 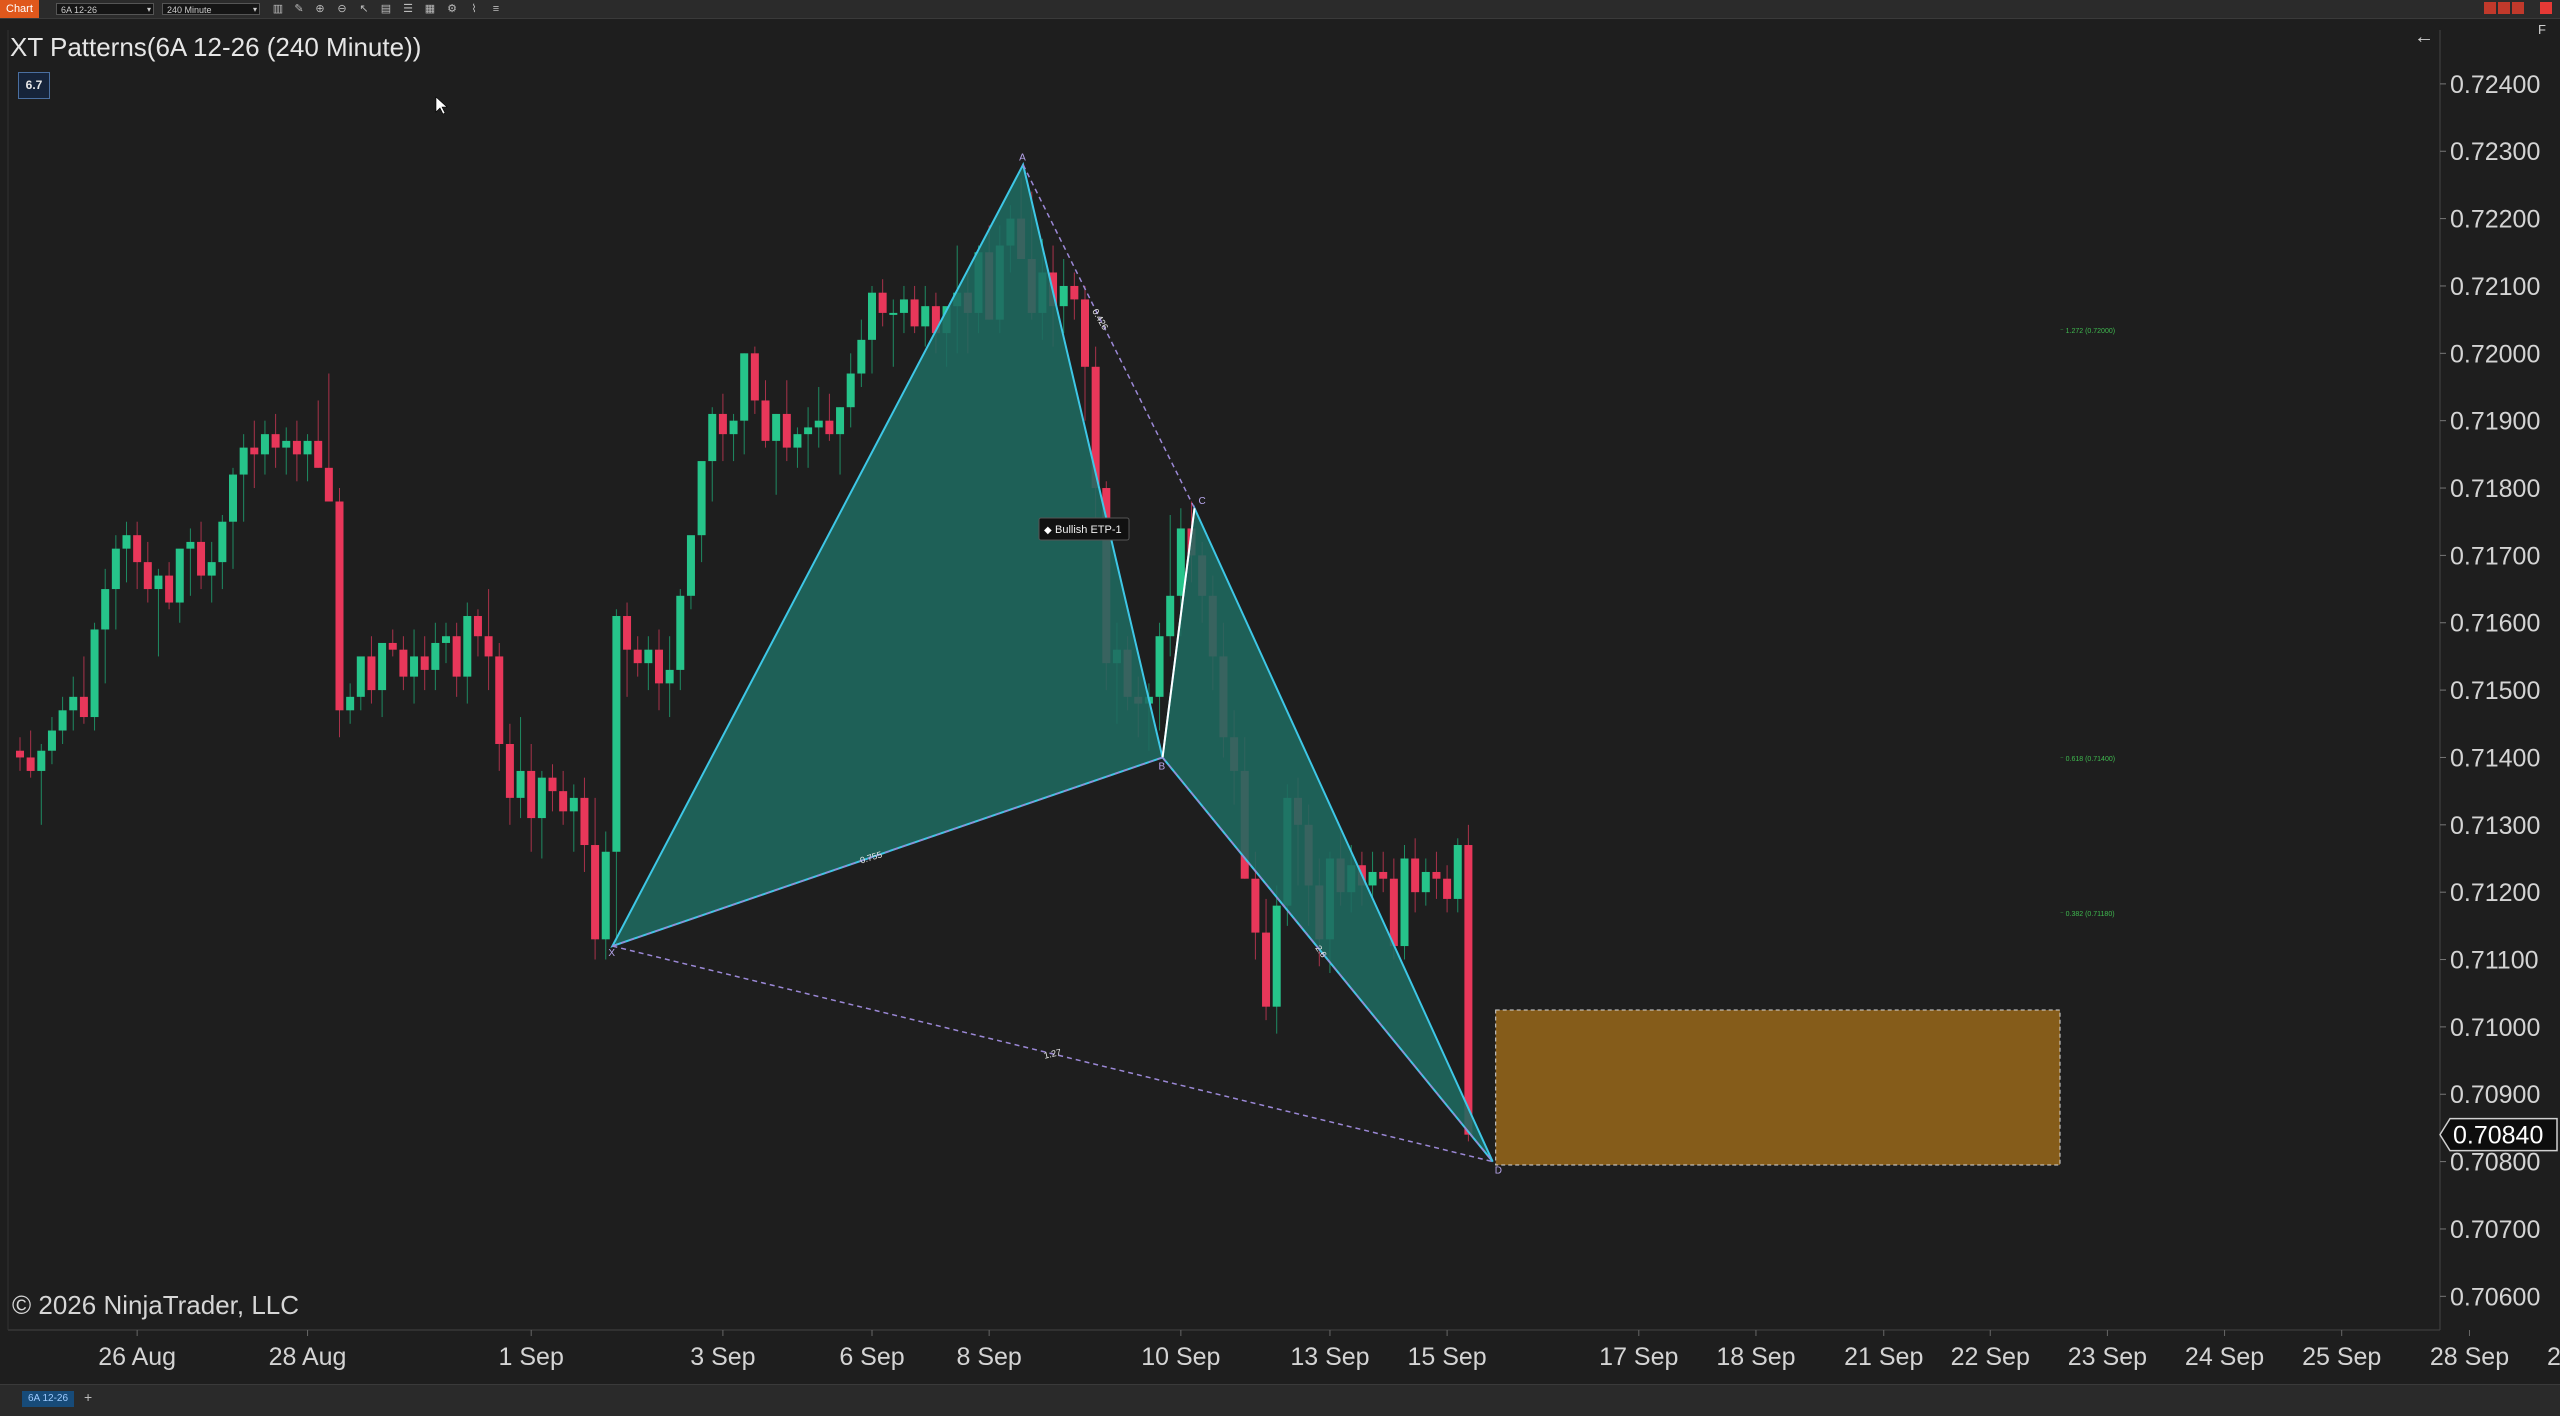 What do you see at coordinates (1052, 1054) in the screenshot?
I see `ratio-label-xd: 1.27` at bounding box center [1052, 1054].